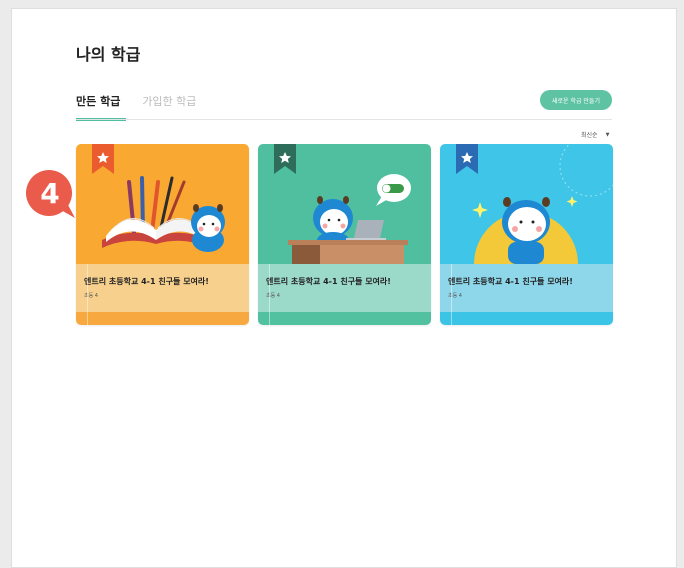  Describe the element at coordinates (169, 106) in the screenshot. I see `tab-joined-classes: 가입한 학급` at that location.